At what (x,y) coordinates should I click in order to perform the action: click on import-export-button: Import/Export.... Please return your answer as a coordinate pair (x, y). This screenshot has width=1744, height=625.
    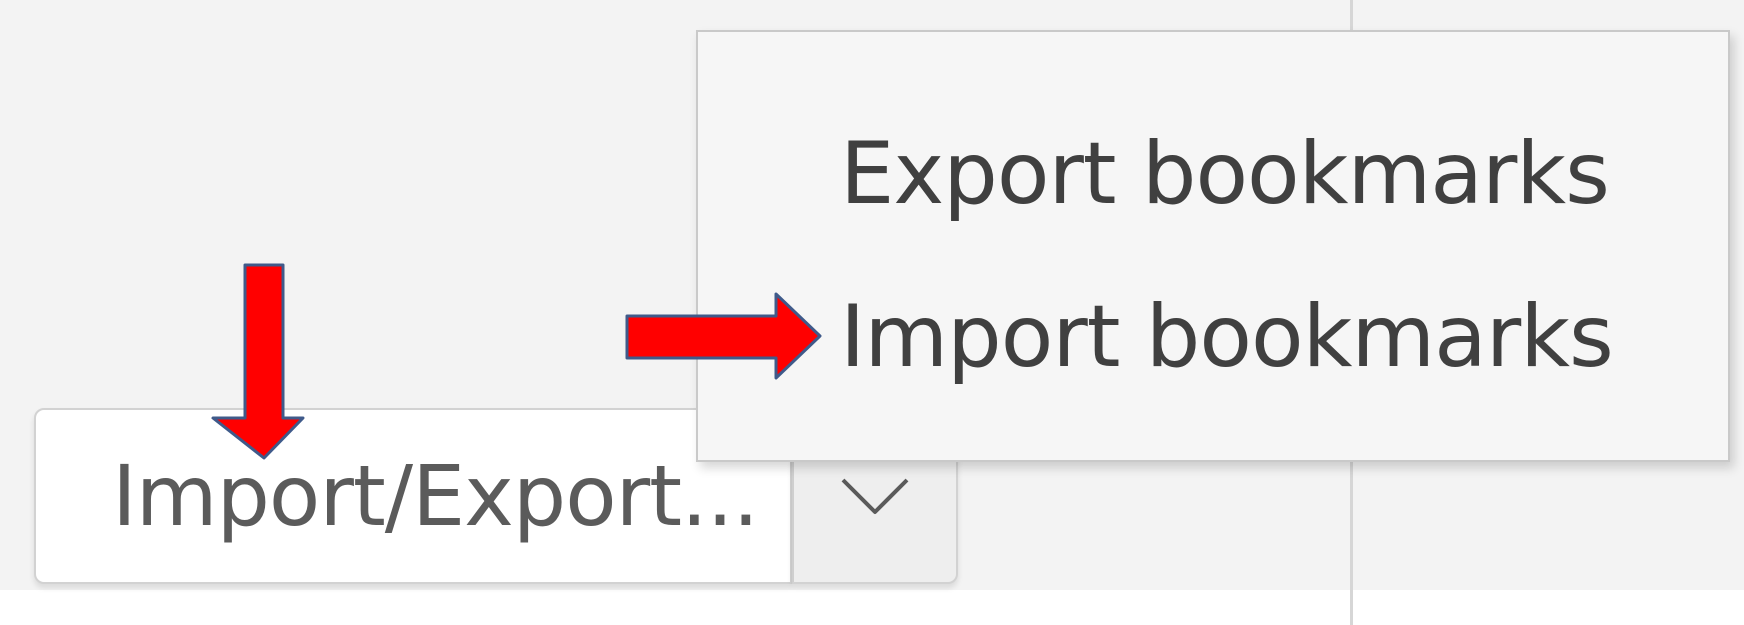
    Looking at the image, I should click on (413, 496).